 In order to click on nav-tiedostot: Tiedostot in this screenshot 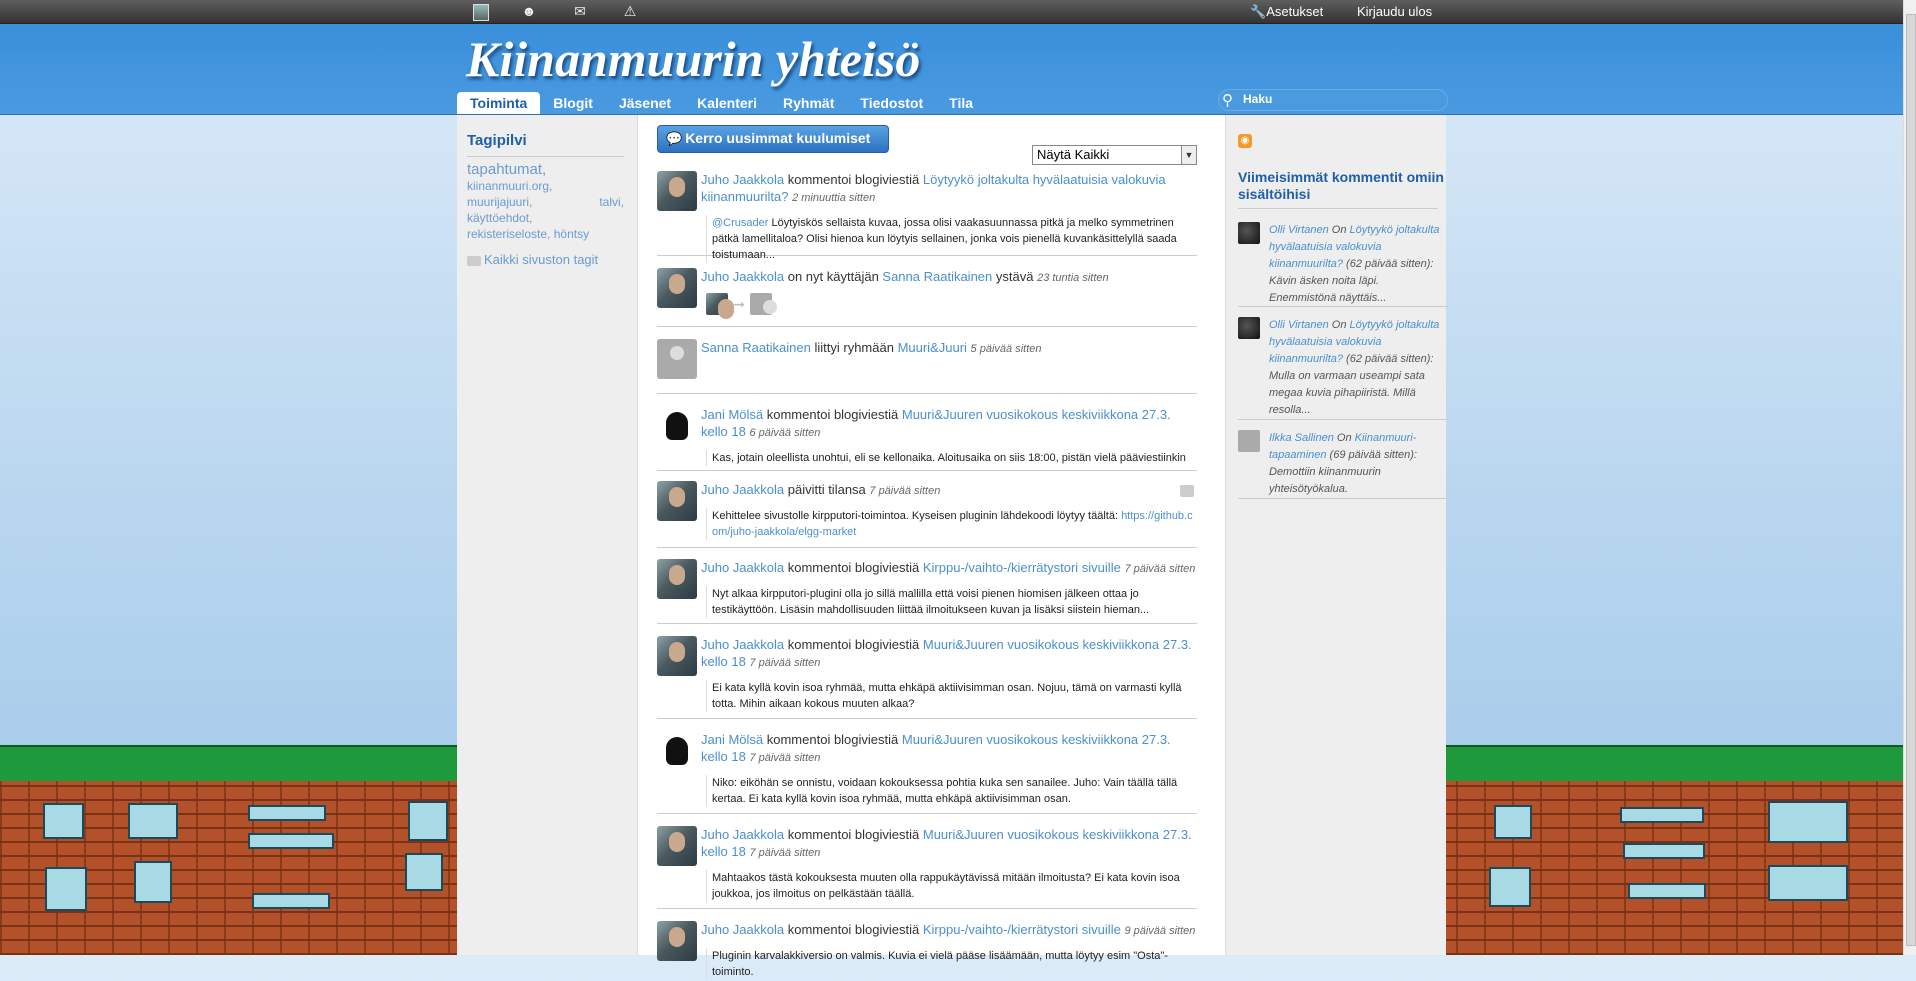, I will do `click(891, 103)`.